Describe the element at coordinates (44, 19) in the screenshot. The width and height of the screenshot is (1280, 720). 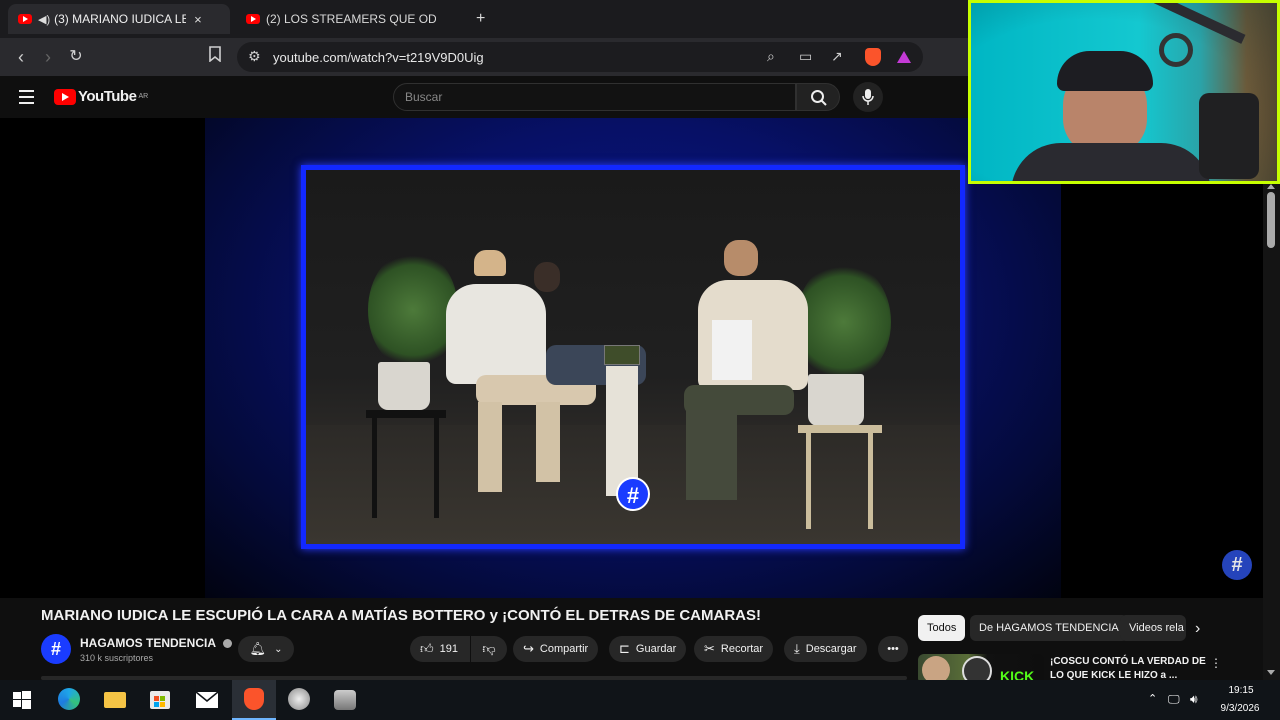
I see `audio-playing-icon: ◀)` at that location.